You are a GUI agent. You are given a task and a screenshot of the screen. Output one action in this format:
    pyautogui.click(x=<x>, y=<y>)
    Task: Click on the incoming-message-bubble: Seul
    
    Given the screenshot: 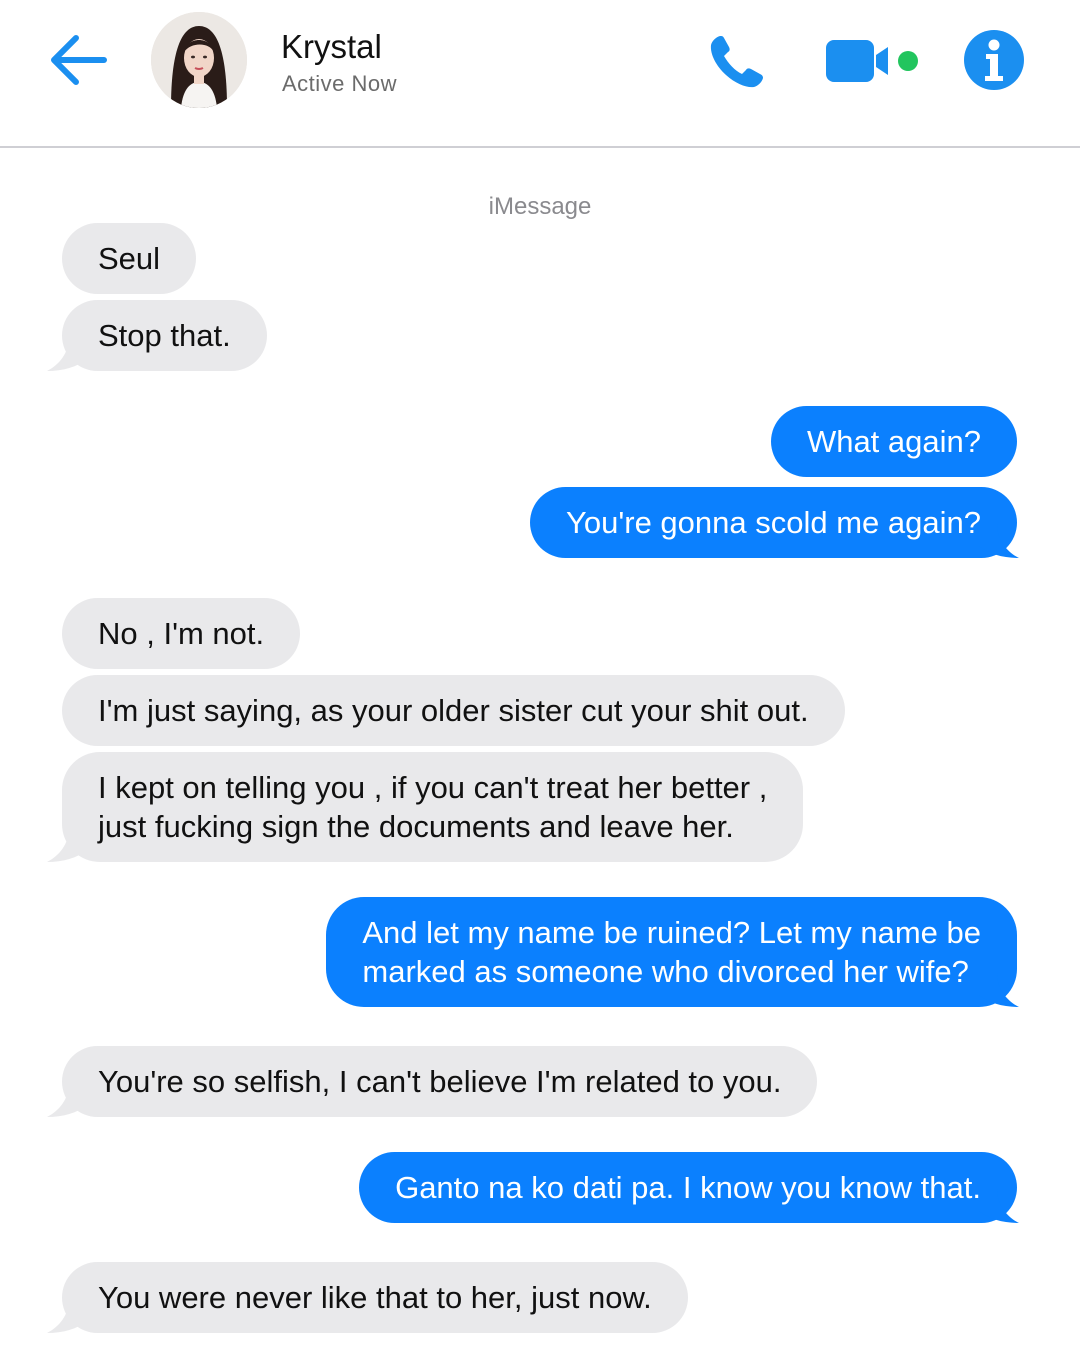 What is the action you would take?
    pyautogui.click(x=129, y=258)
    